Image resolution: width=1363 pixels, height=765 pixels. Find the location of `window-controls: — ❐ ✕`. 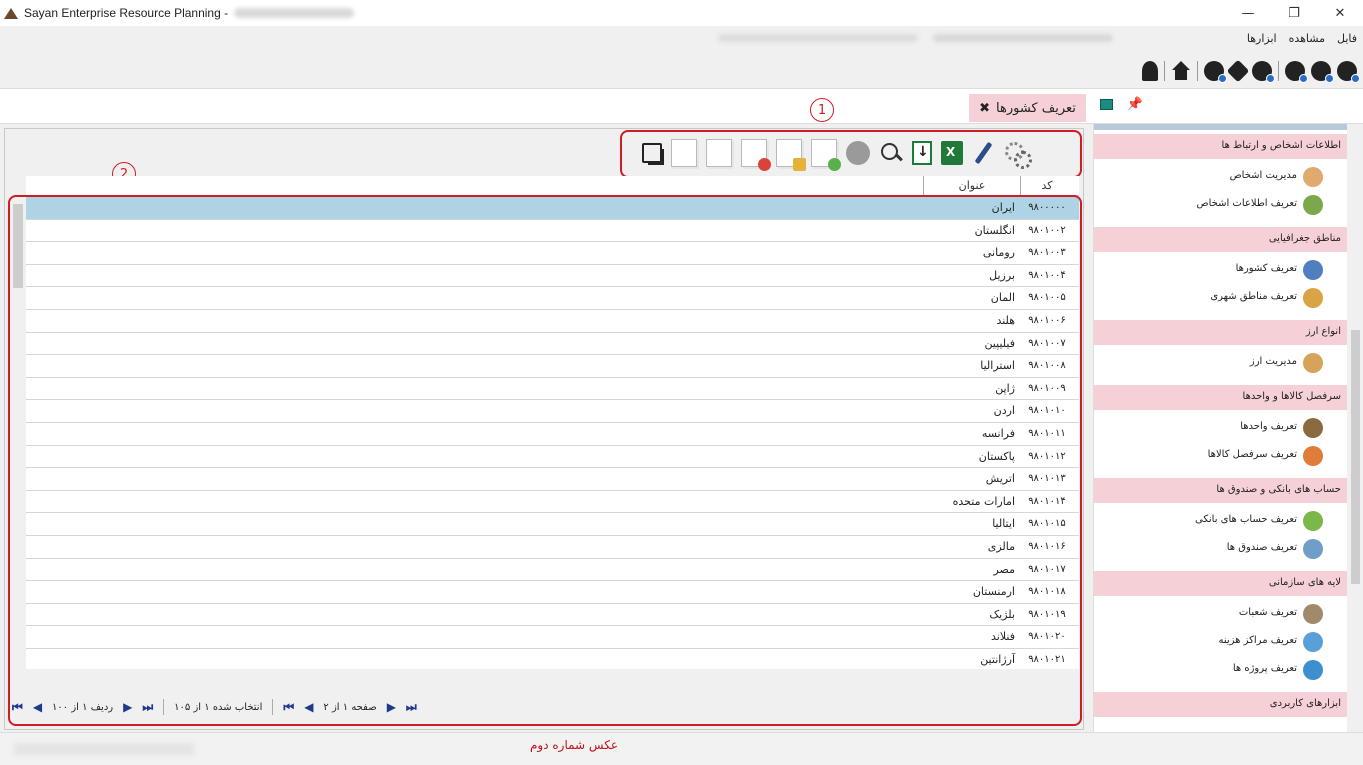

window-controls: — ❐ ✕ is located at coordinates (1294, 13).